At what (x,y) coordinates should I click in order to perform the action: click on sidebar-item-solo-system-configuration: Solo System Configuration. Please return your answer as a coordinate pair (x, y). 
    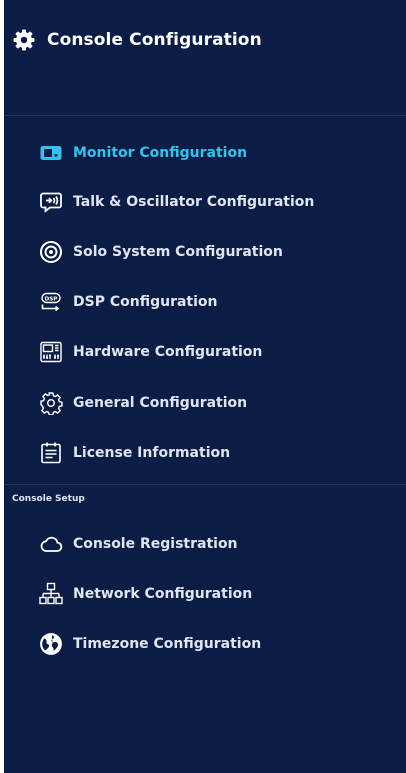
    Looking at the image, I should click on (161, 252).